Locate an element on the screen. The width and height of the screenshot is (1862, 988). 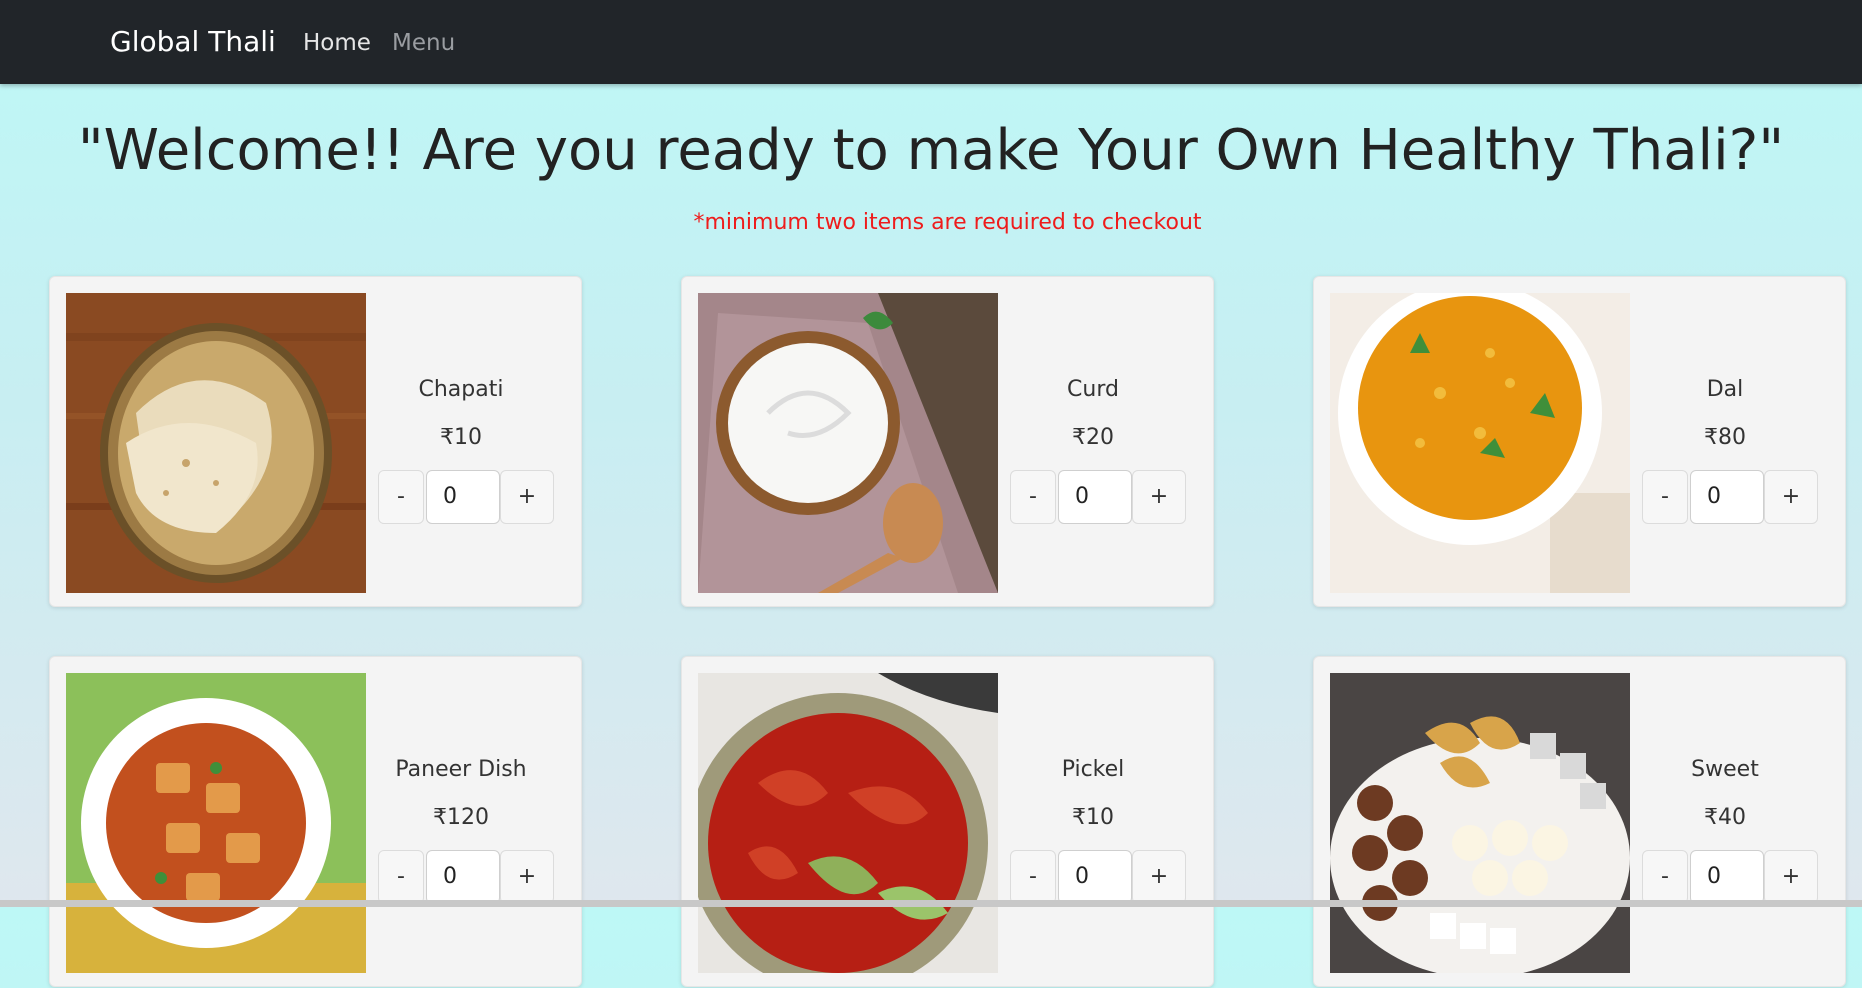
food-card-curd: Curd ₹20 - 0 + is located at coordinates (947, 441).